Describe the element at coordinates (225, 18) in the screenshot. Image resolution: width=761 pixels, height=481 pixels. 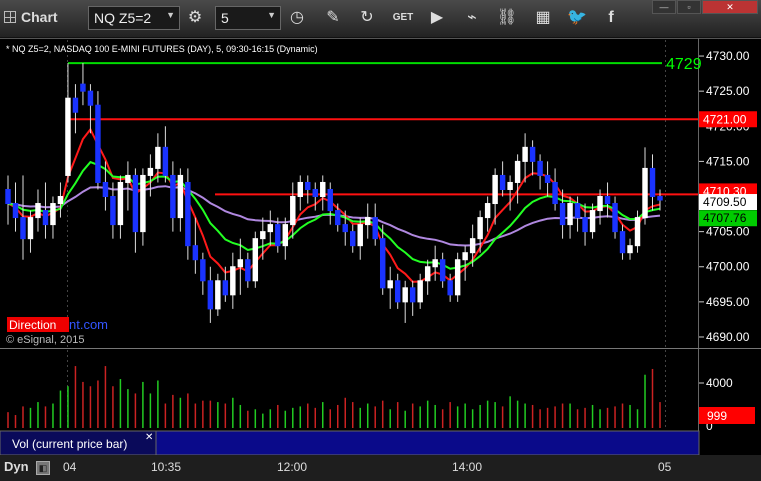
I see `interval-value: 5` at that location.